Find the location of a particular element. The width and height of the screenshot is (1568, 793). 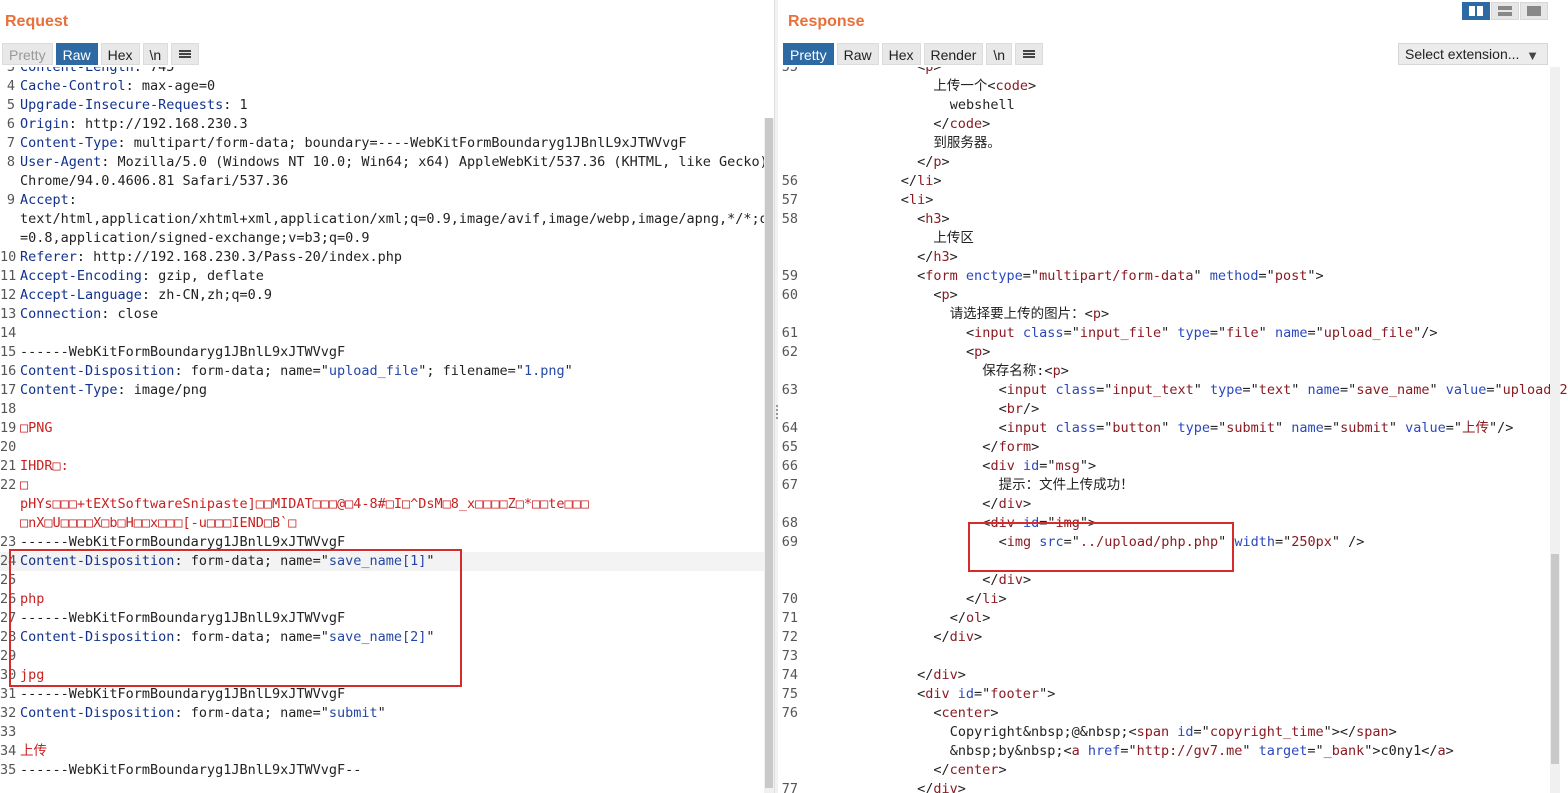

code-line: 19 □PNG is located at coordinates (387, 428).